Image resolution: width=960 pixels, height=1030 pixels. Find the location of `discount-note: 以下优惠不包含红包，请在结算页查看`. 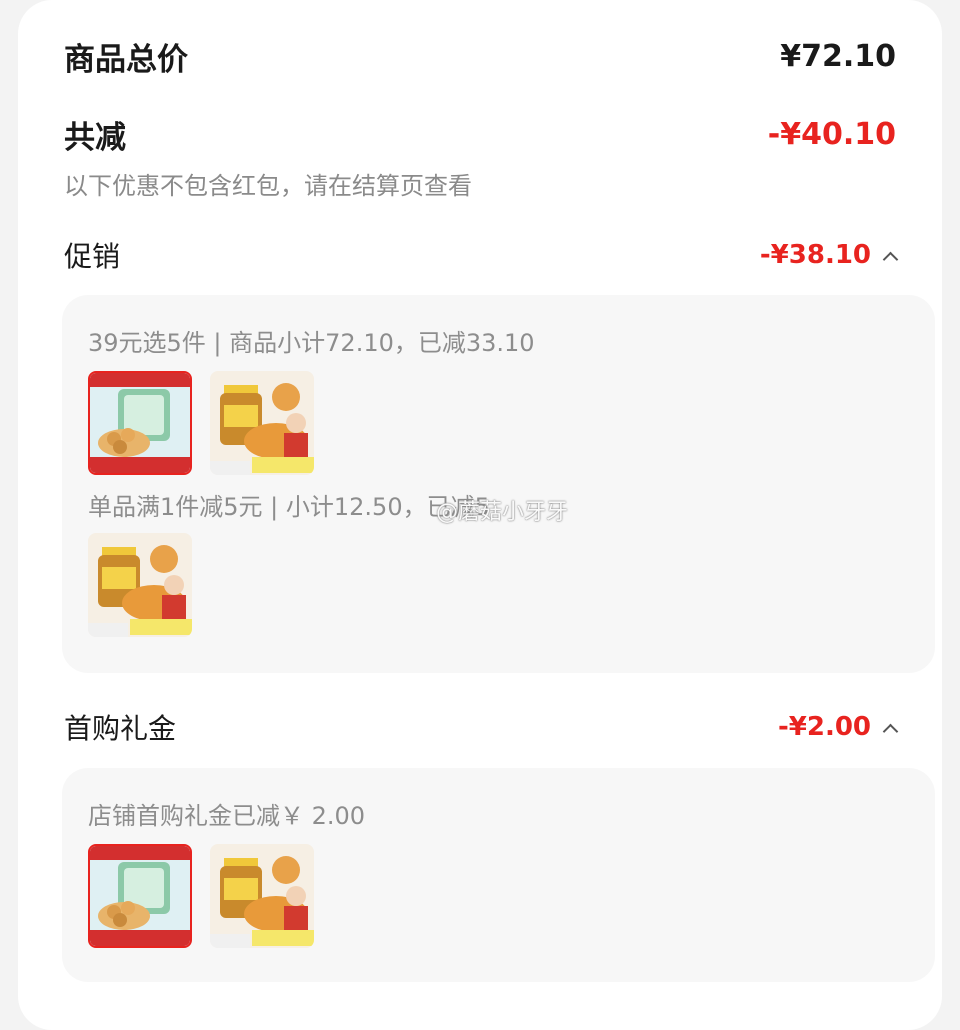

discount-note: 以下优惠不包含红包，请在结算页查看 is located at coordinates (268, 186).